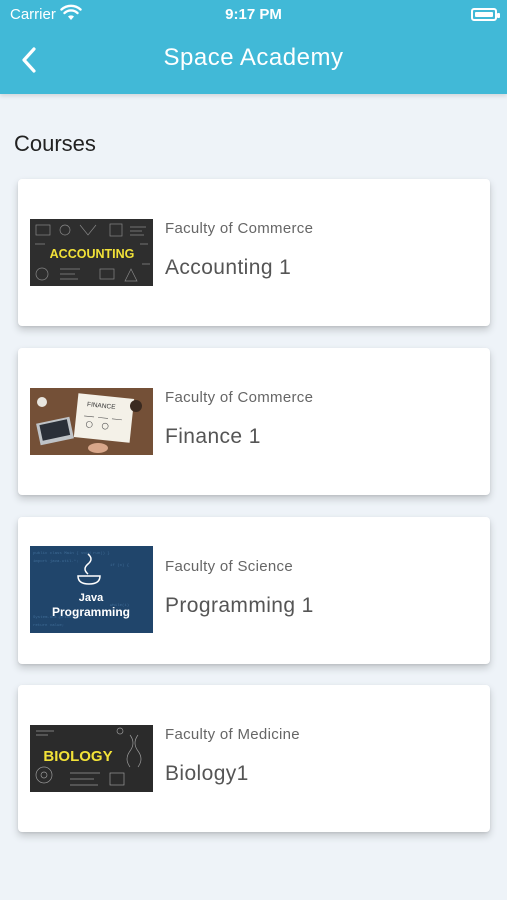  What do you see at coordinates (91, 612) in the screenshot?
I see `thumbnail-text-2: Programming` at bounding box center [91, 612].